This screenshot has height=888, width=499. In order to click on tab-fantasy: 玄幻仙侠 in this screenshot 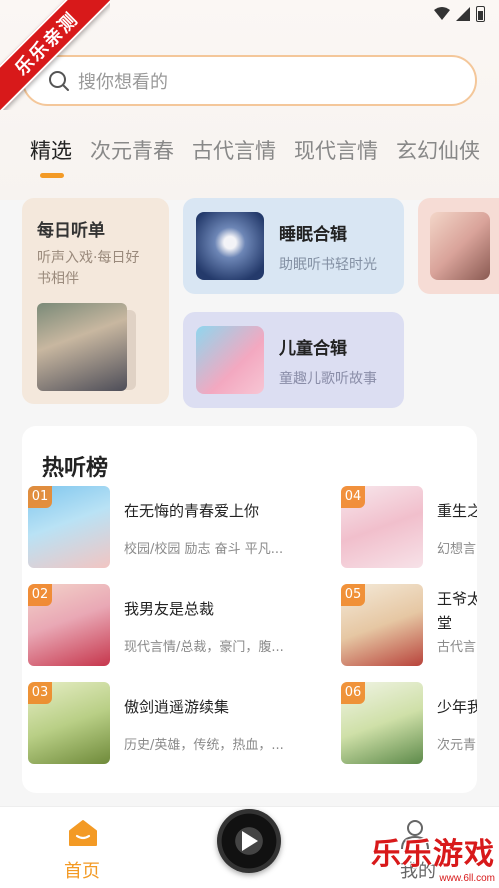, I will do `click(438, 150)`.